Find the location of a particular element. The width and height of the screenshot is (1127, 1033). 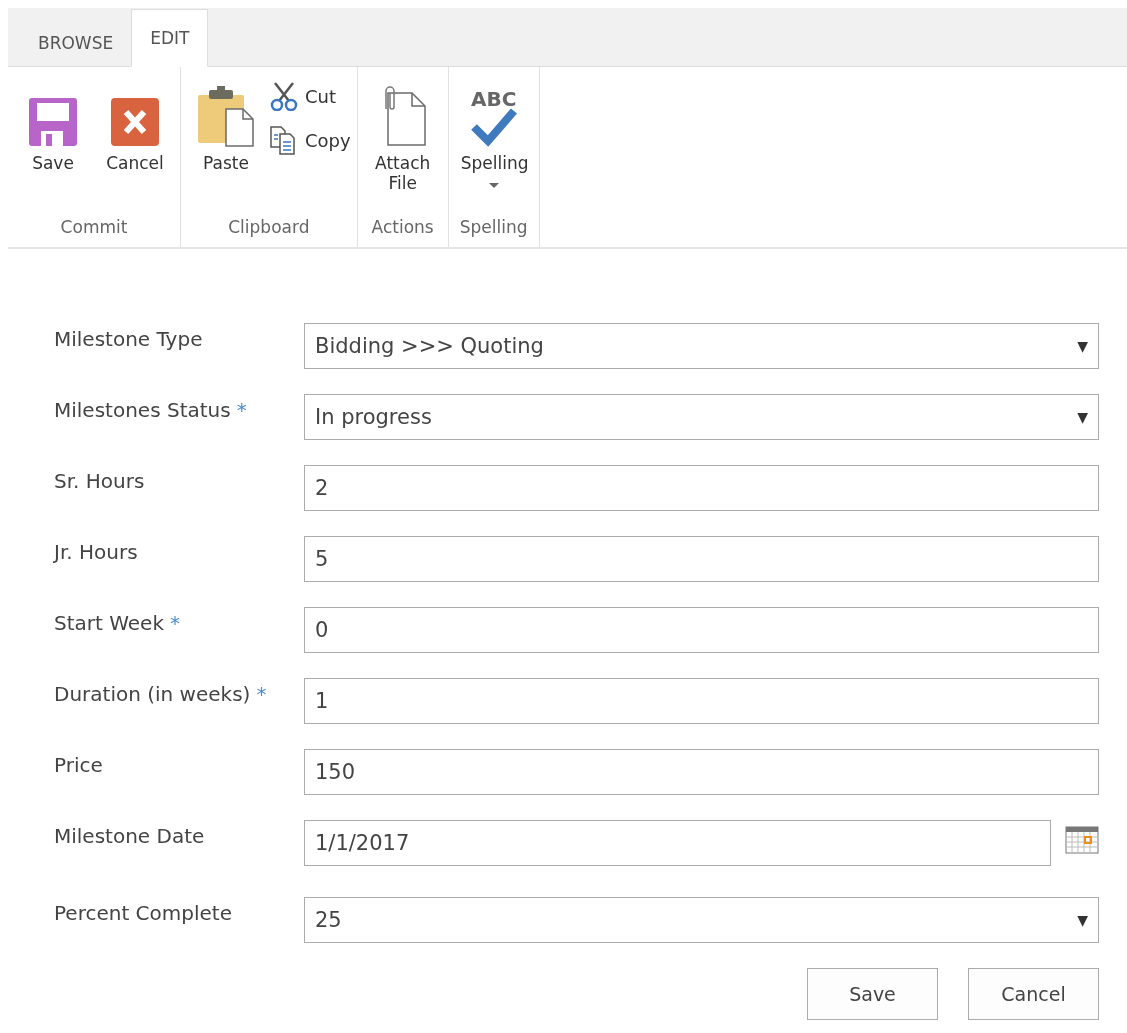

ribbon-button: Paste is located at coordinates (226, 143).